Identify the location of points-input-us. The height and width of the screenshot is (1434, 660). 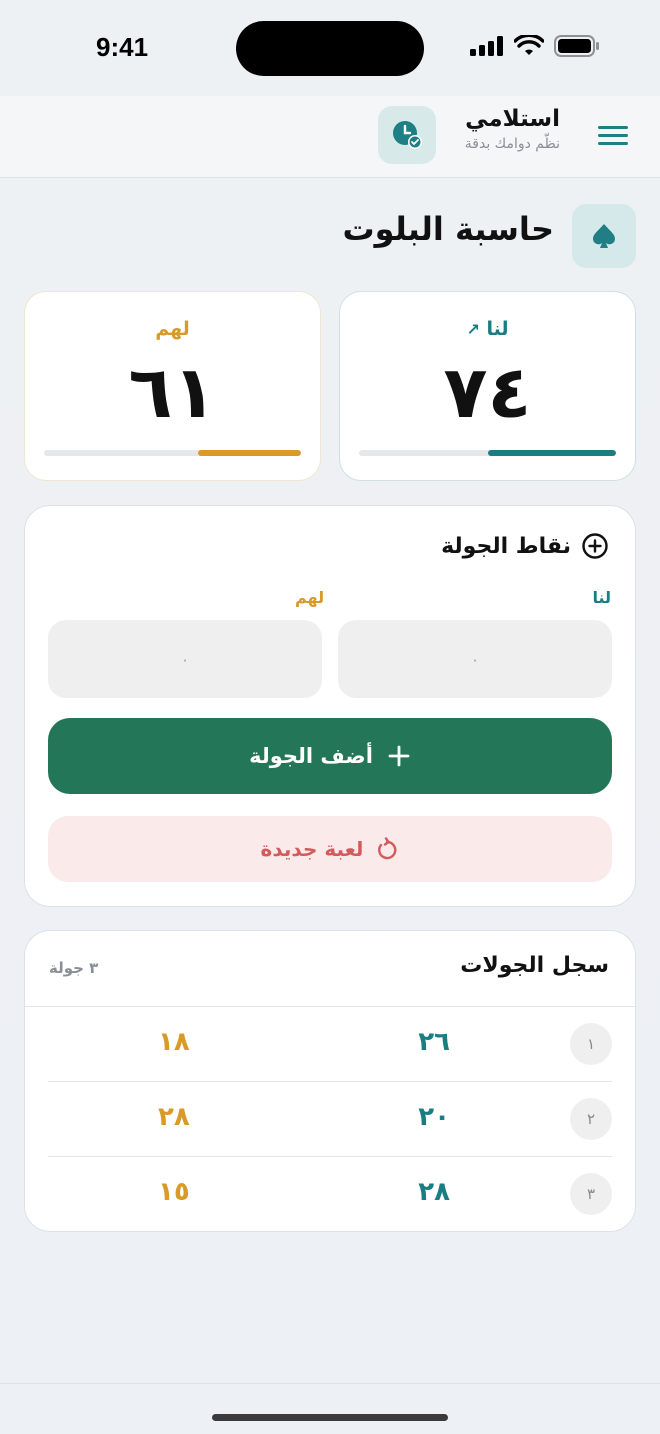
(475, 659).